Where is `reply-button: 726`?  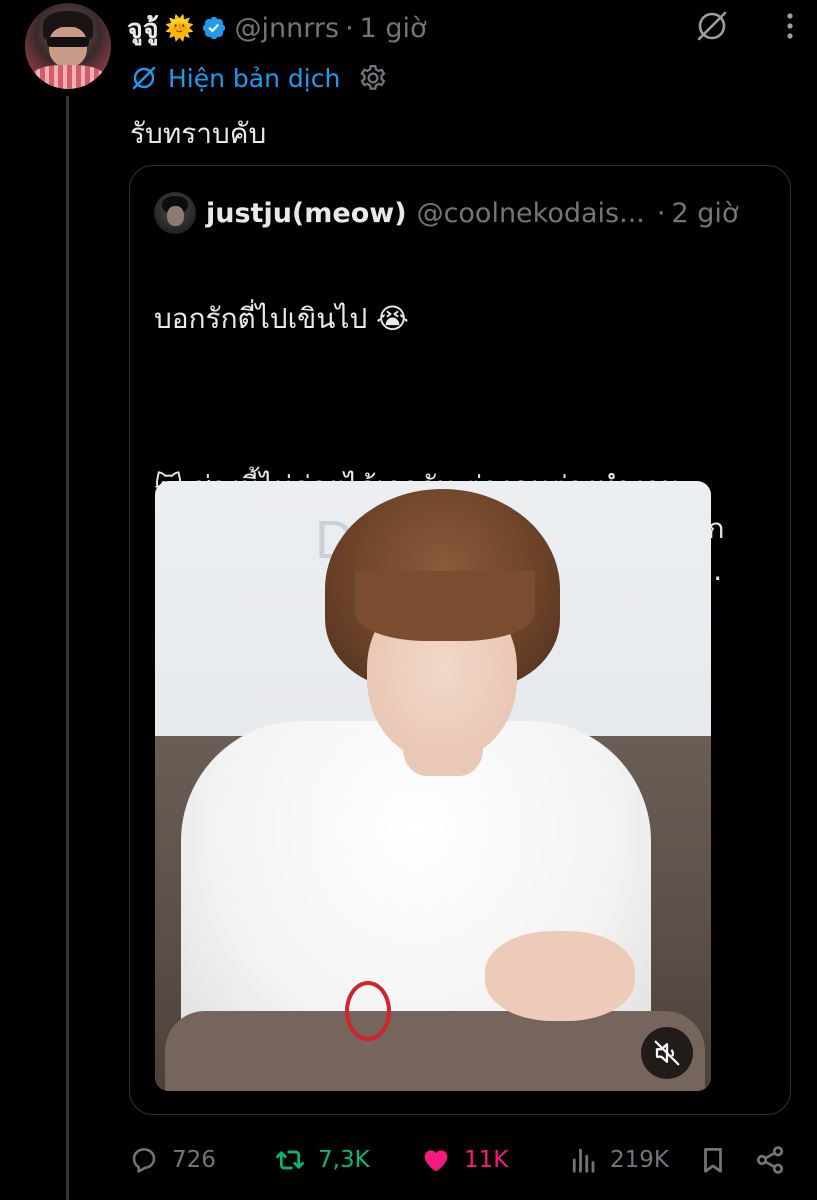
reply-button: 726 is located at coordinates (172, 1160).